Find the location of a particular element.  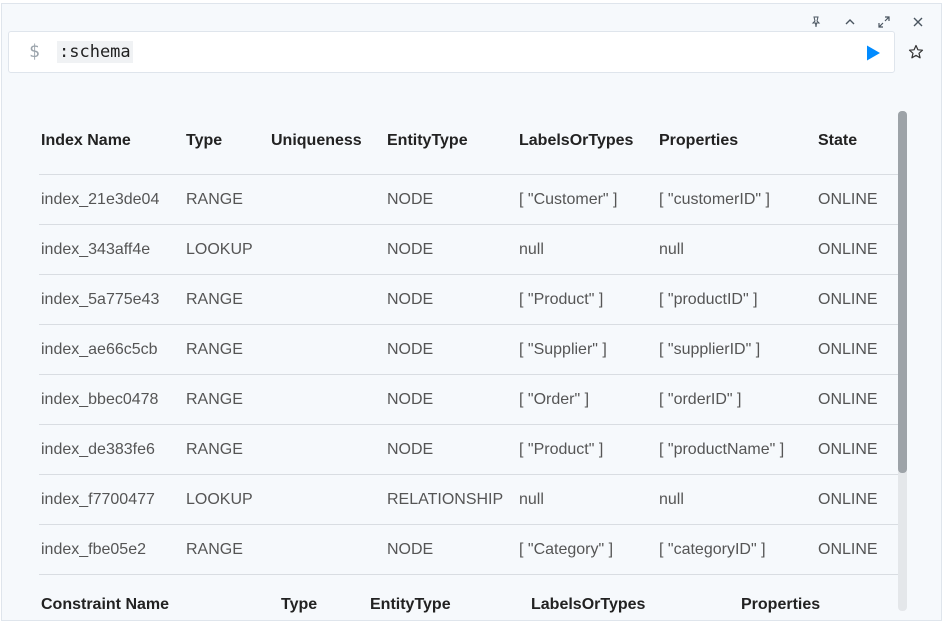

table-cell: [ "productID" ] is located at coordinates (736, 299).